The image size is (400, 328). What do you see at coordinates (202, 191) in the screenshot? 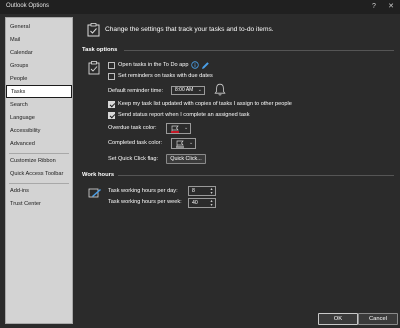
I see `hours-per-day-spinner: 8 ▲ ▼` at bounding box center [202, 191].